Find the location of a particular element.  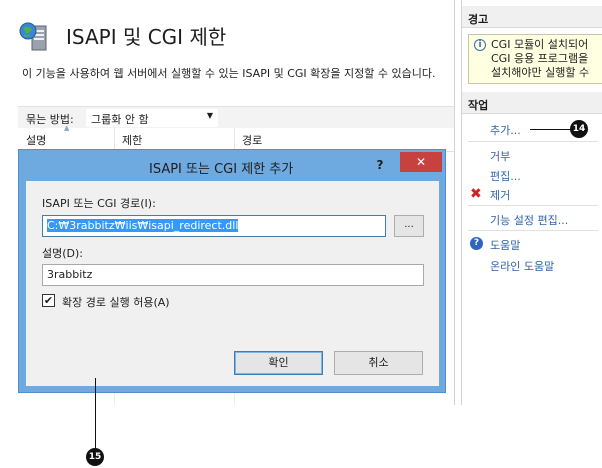

allow-extension-label: 확장 경로 실행 허용(A) is located at coordinates (116, 302).